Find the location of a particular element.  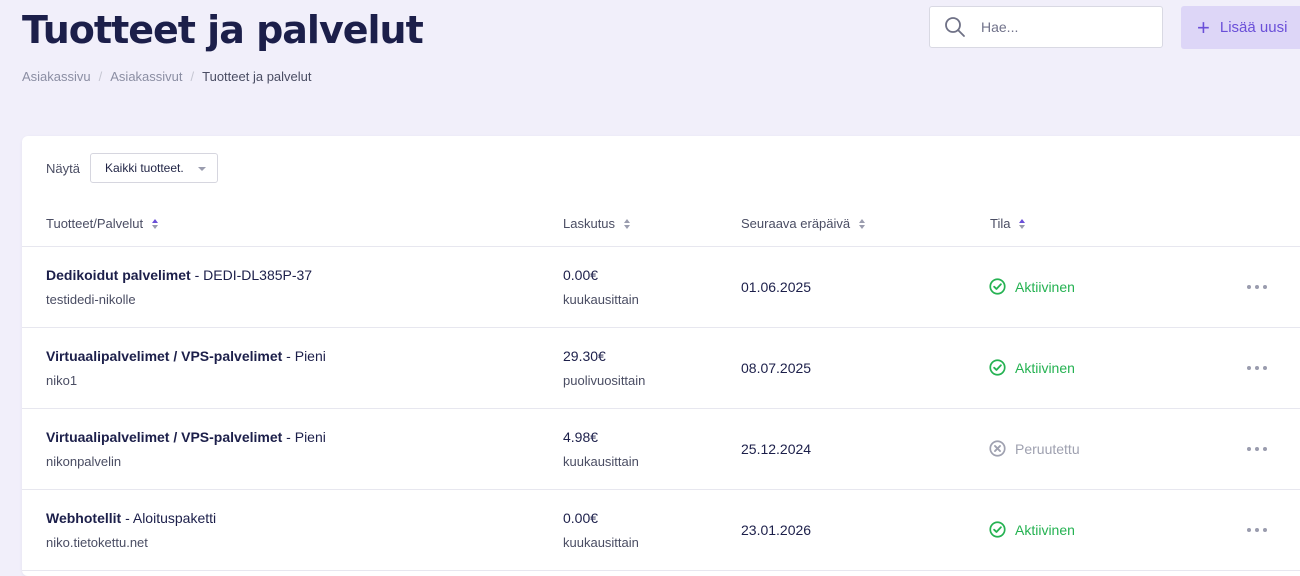

divider is located at coordinates (661, 570).